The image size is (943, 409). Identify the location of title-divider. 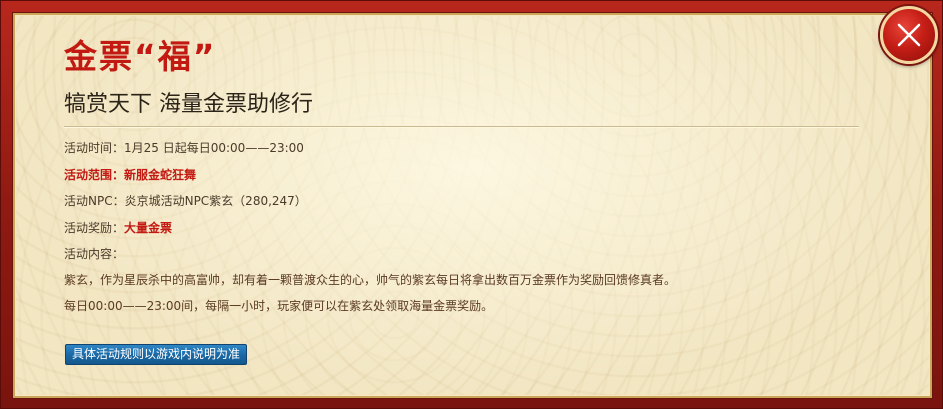
(461, 126).